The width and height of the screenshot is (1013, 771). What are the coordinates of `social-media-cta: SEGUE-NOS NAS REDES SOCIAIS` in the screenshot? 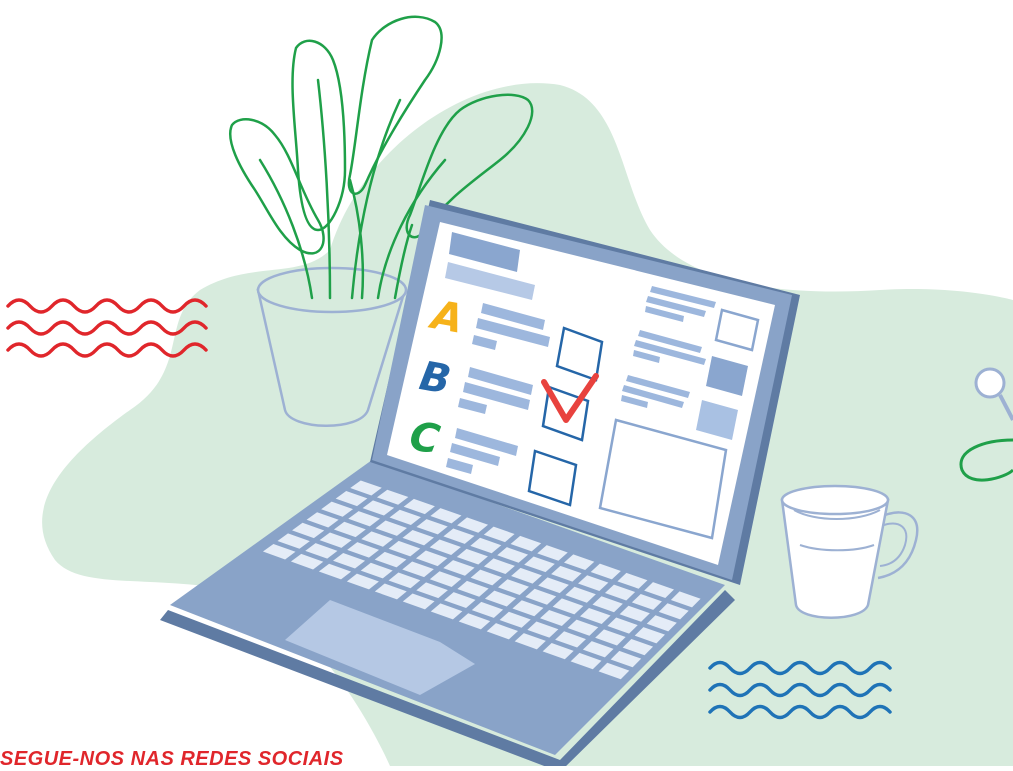 It's located at (172, 759).